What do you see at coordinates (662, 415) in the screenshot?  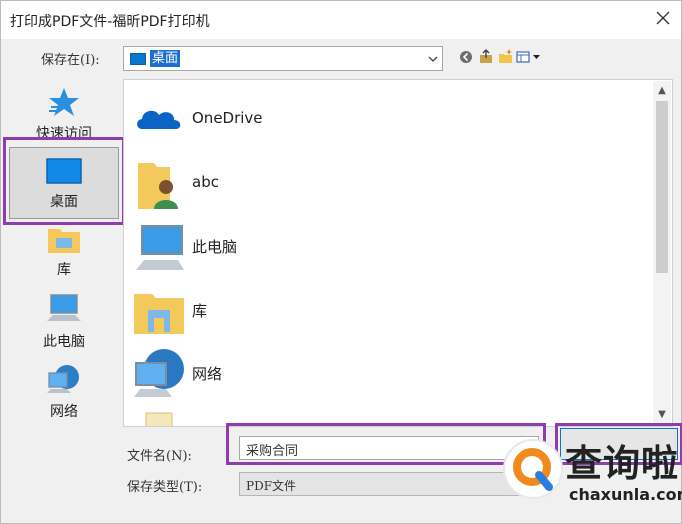 I see `scroll-down-icon: ▼` at bounding box center [662, 415].